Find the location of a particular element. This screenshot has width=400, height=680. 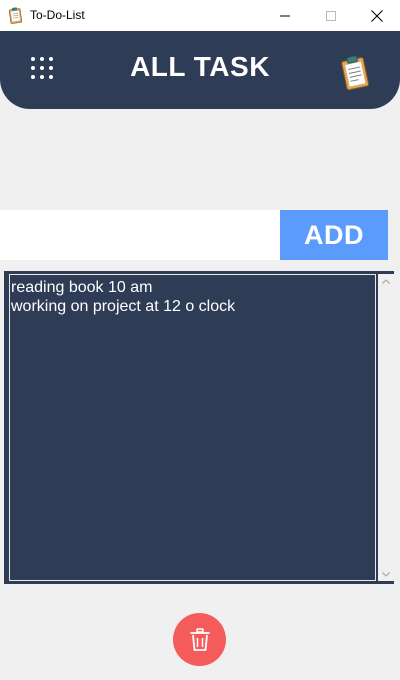

clipboard-icon is located at coordinates (355, 73).